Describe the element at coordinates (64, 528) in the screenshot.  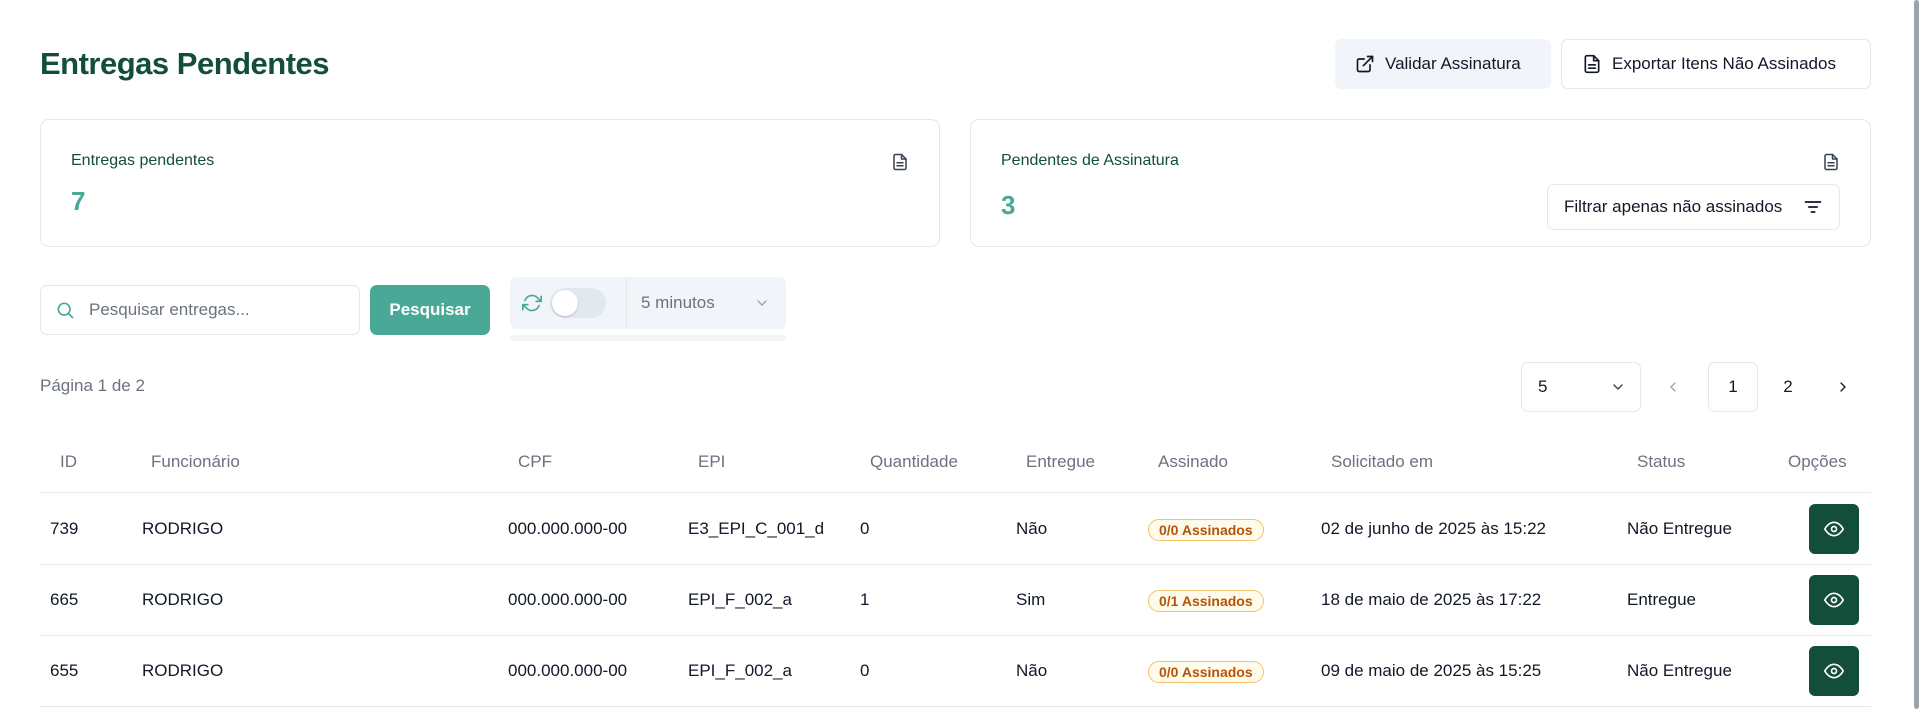
I see `cell-id: 739` at that location.